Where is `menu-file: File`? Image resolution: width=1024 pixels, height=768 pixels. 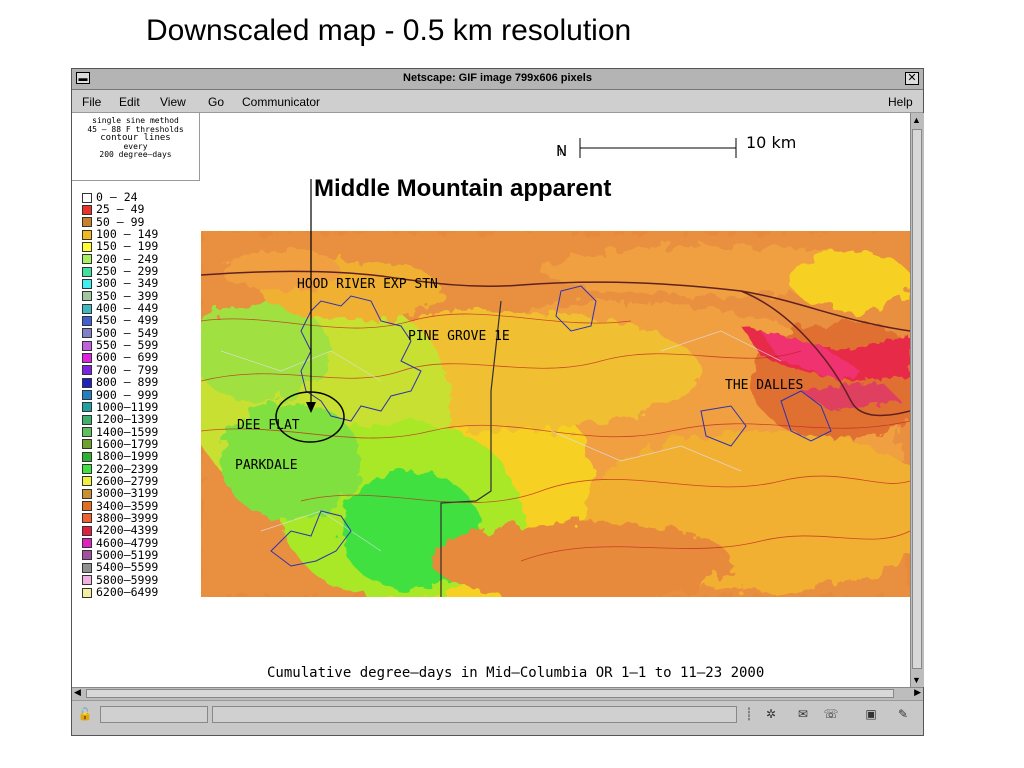
menu-file: File is located at coordinates (91, 102).